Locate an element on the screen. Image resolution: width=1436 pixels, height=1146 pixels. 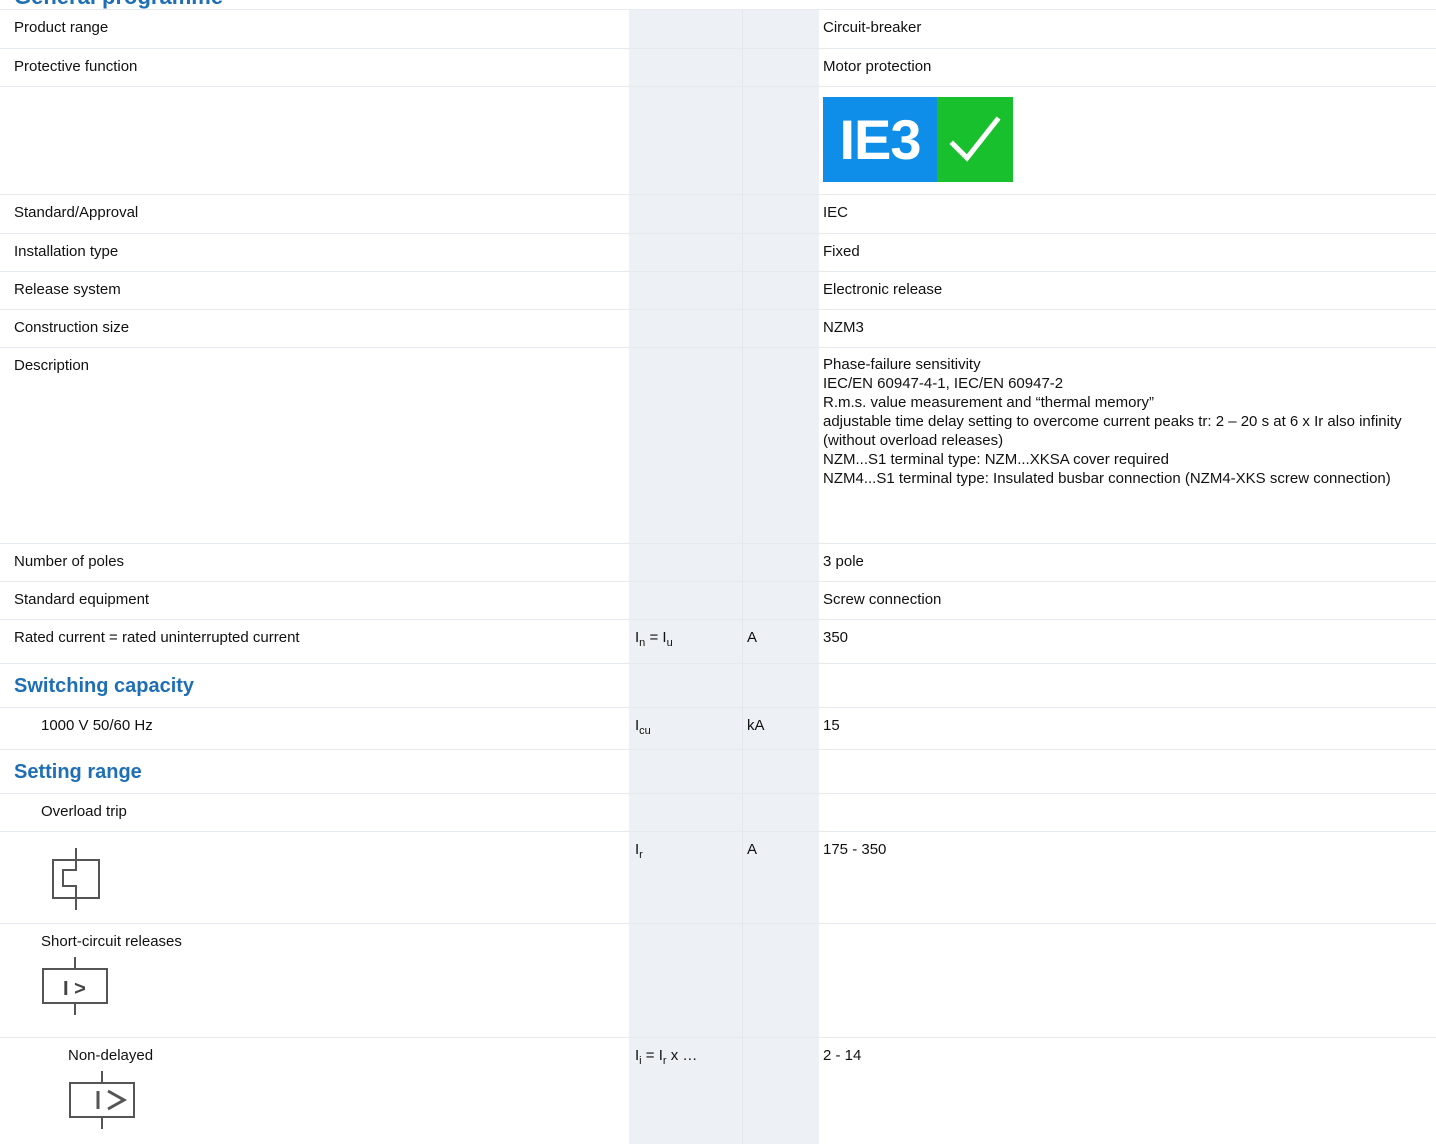
overload-release-icon is located at coordinates (76, 879).